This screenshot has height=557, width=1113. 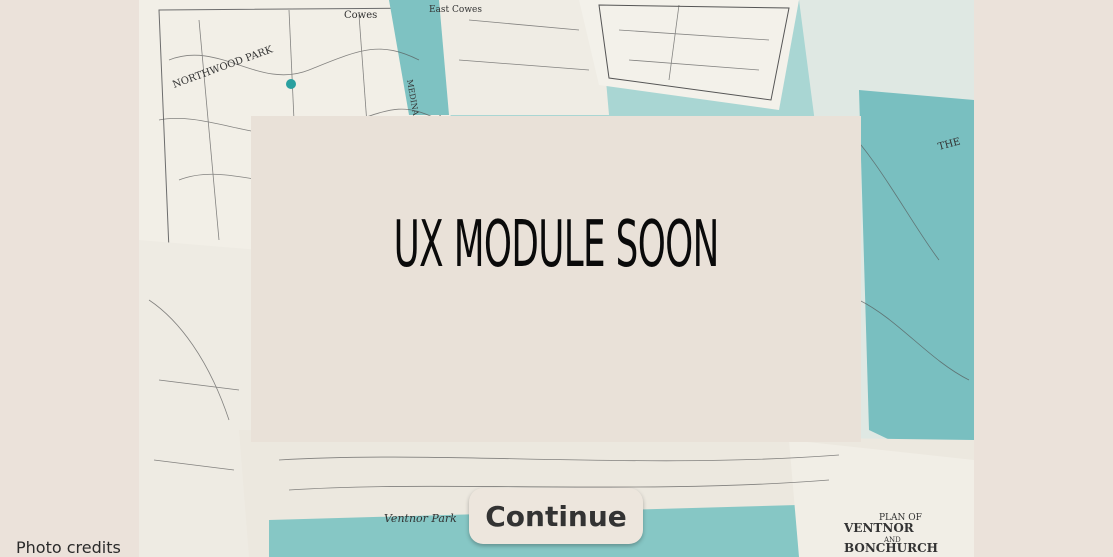 What do you see at coordinates (556, 245) in the screenshot?
I see `card-title: UX MODULE SOON` at bounding box center [556, 245].